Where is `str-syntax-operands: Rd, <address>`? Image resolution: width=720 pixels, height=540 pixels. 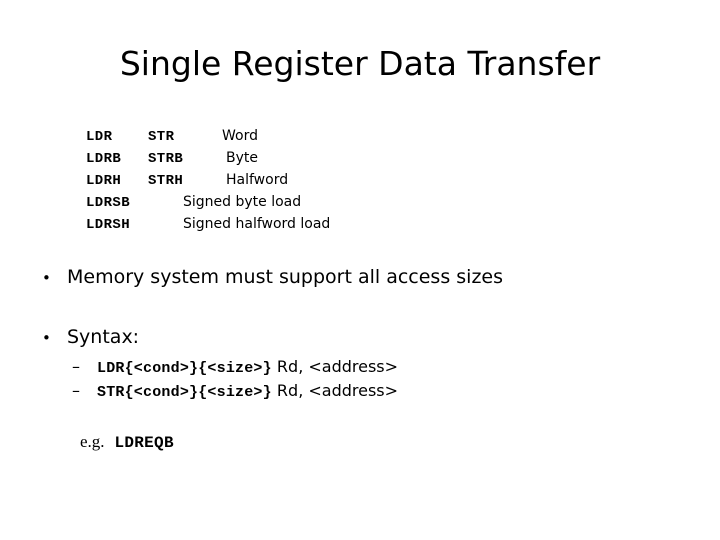 str-syntax-operands: Rd, <address> is located at coordinates (335, 390).